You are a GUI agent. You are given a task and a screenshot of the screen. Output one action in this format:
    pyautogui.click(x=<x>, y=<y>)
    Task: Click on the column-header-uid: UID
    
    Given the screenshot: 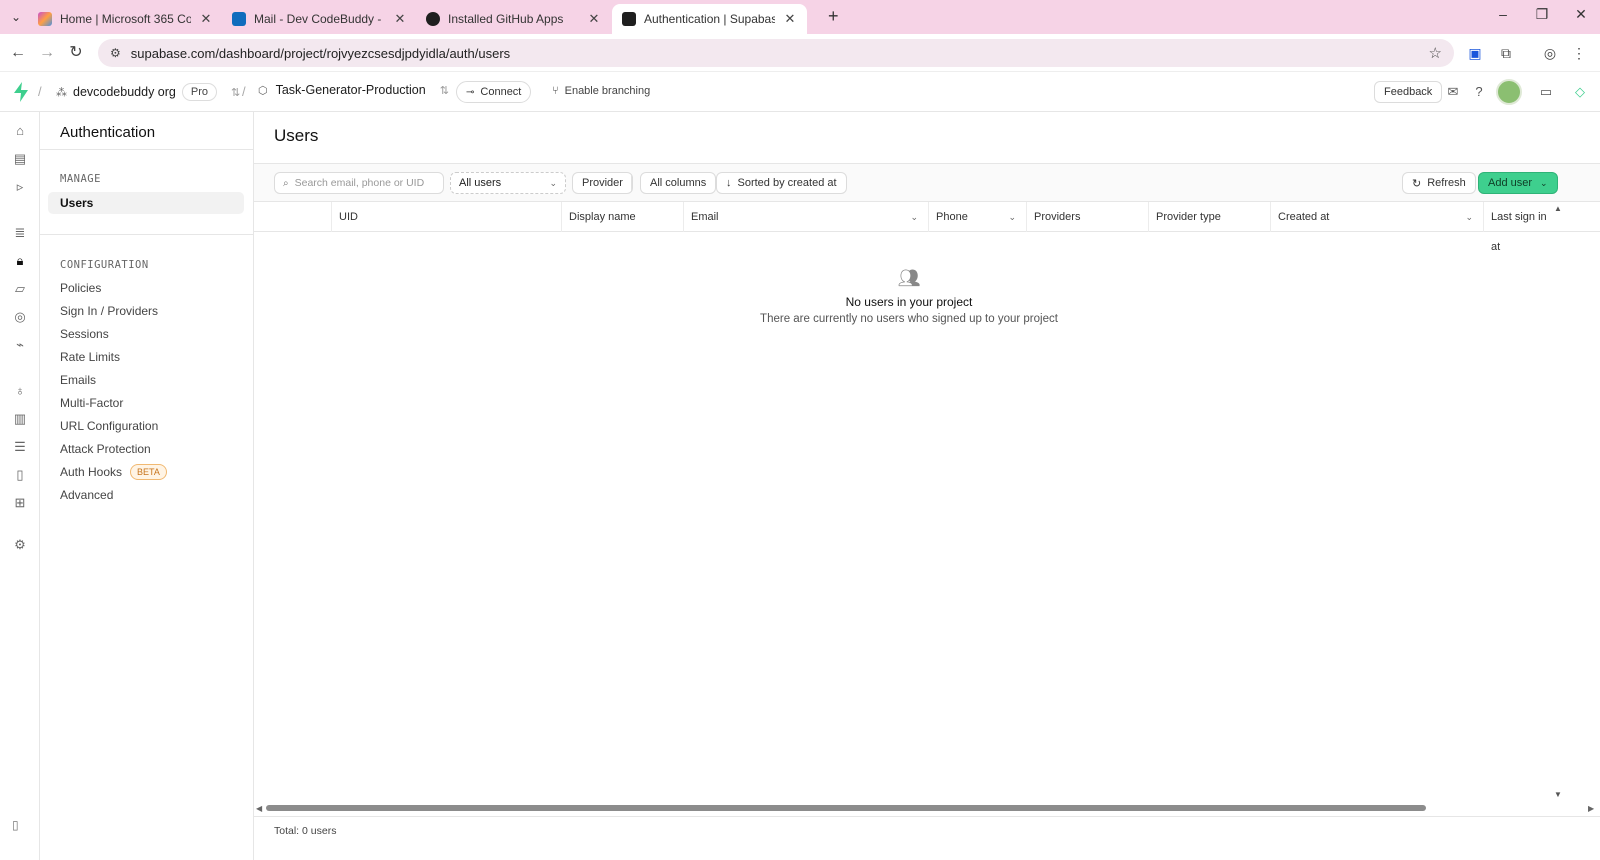 What is the action you would take?
    pyautogui.click(x=447, y=217)
    